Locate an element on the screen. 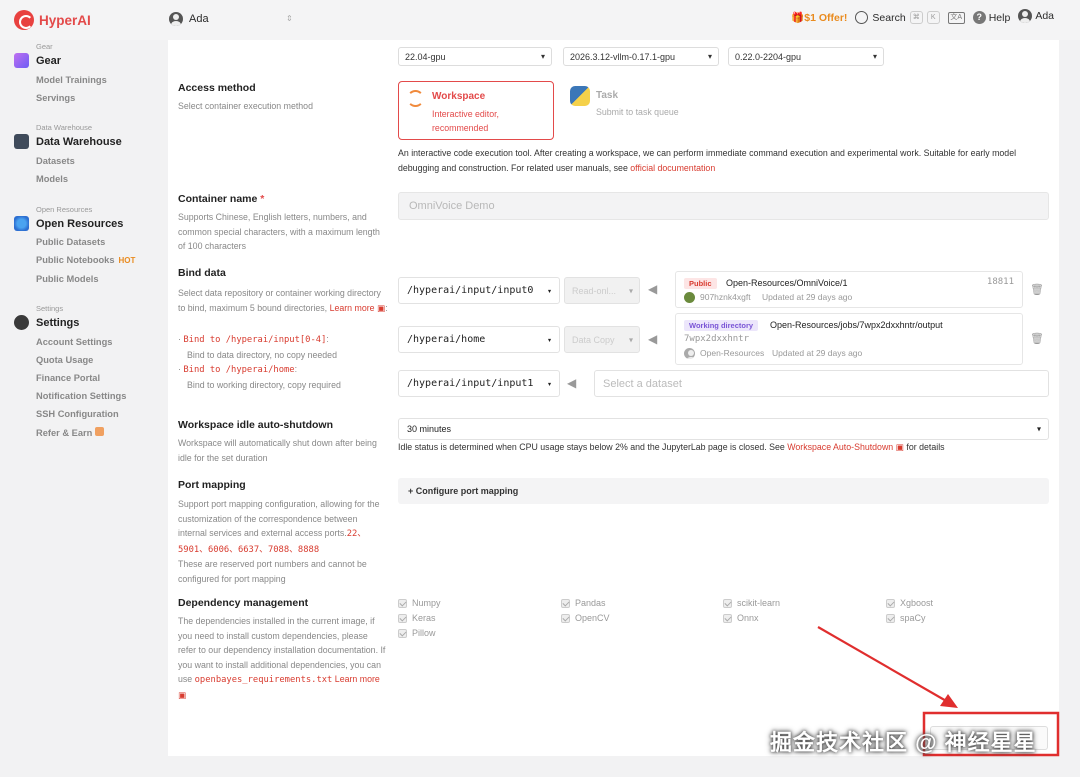 Image resolution: width=1080 pixels, height=777 pixels. annotation-arrow is located at coordinates (883, 664).